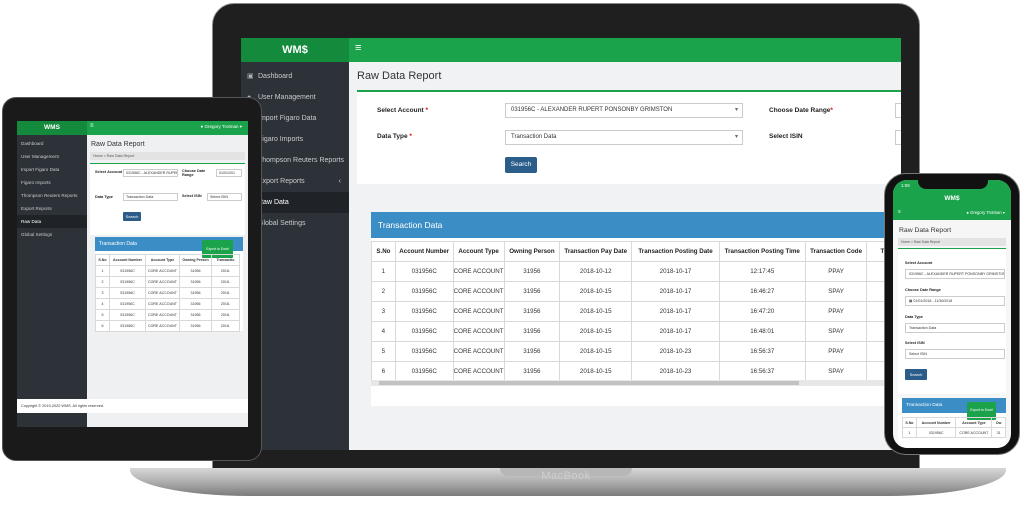 The width and height of the screenshot is (1021, 507). What do you see at coordinates (919, 263) in the screenshot?
I see `account-label: Select Account` at bounding box center [919, 263].